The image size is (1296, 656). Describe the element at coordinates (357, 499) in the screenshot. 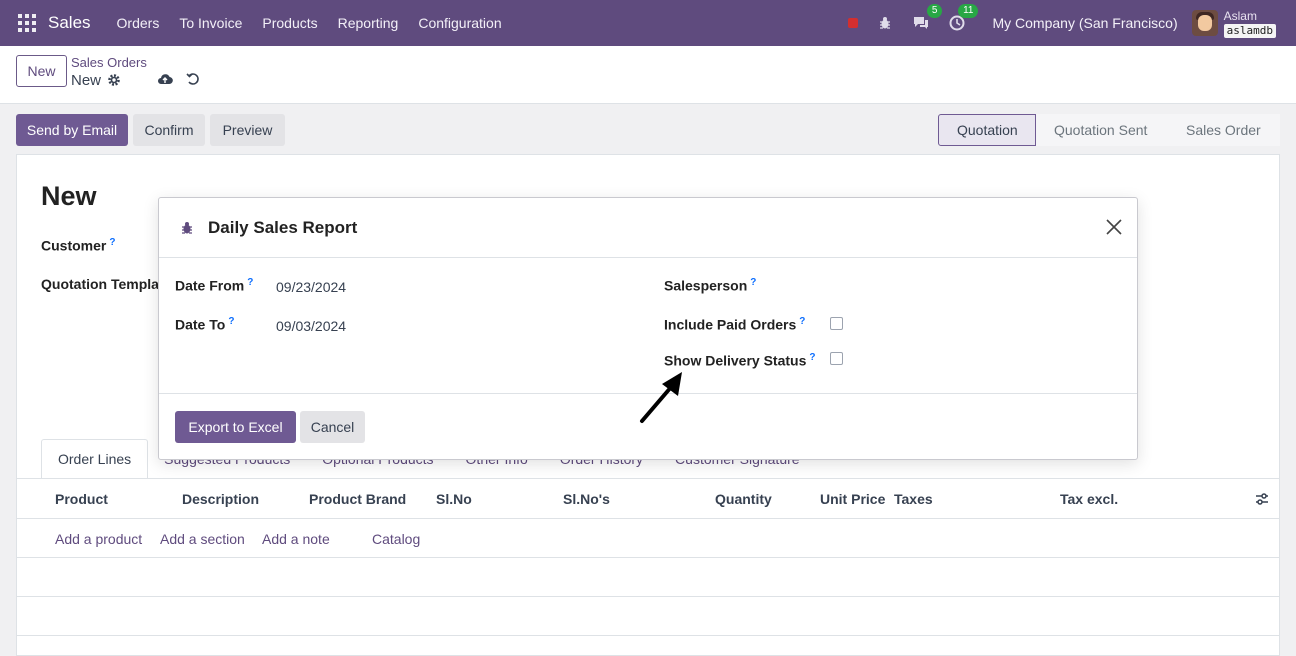

I see `column-header: Product Brand` at that location.